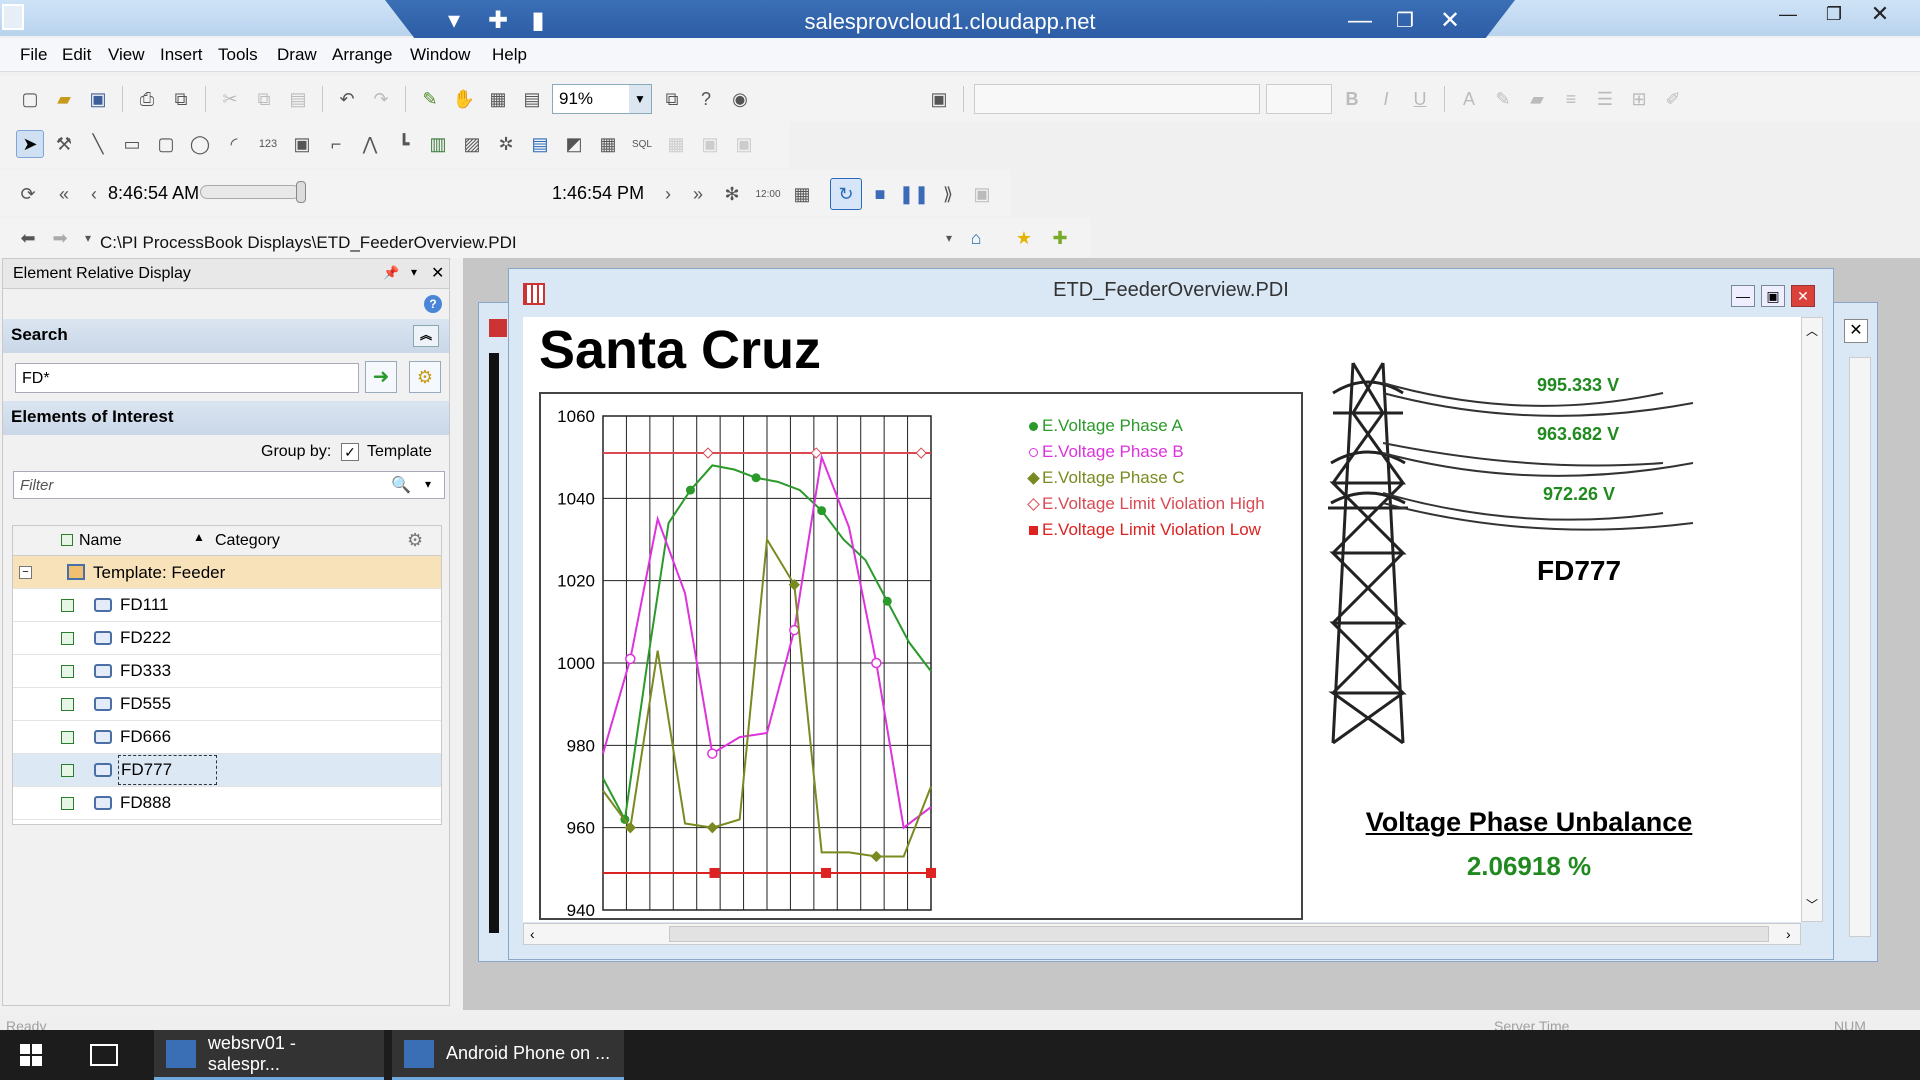  I want to click on font-size-select, so click(1299, 99).